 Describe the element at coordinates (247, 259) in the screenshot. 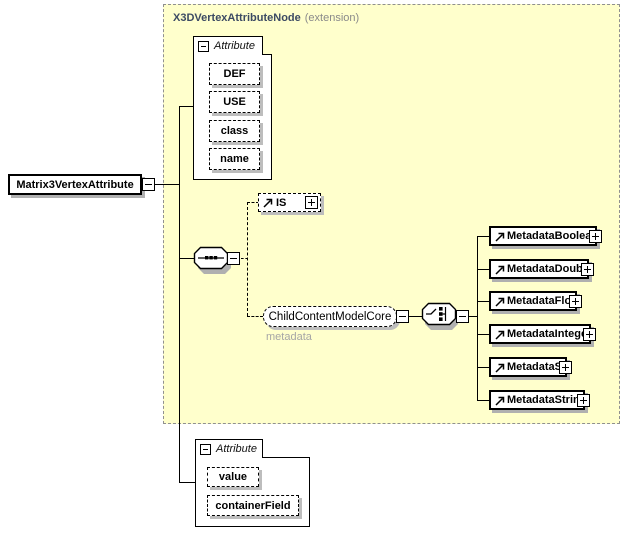

I see `optional-branch-line` at that location.